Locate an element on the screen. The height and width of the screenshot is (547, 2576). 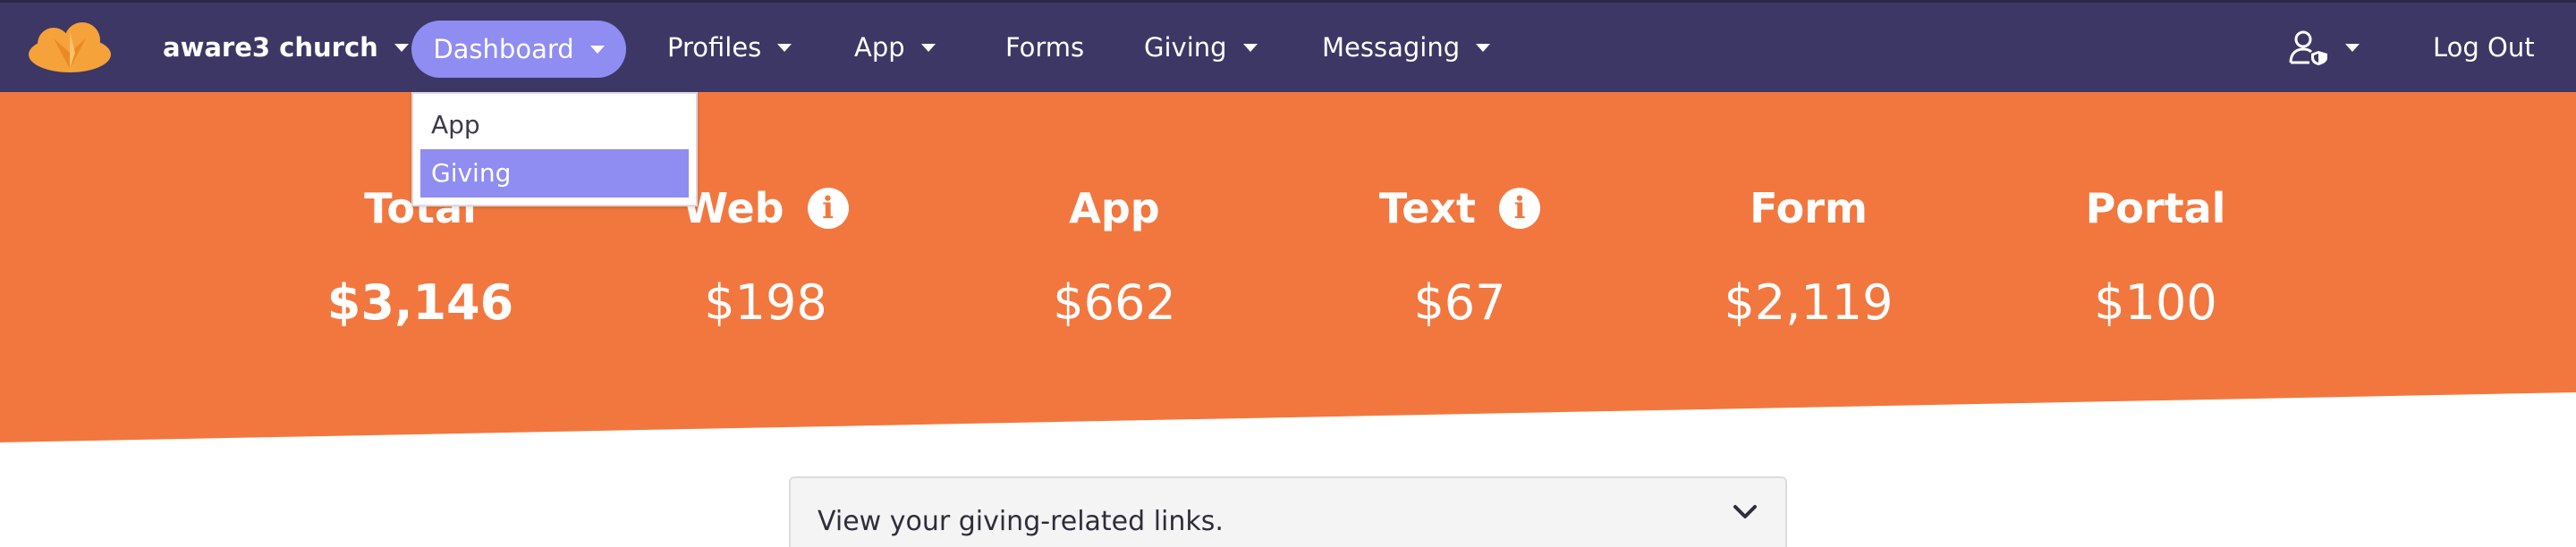
nav-dashboard-label: Dashboard is located at coordinates (503, 49).